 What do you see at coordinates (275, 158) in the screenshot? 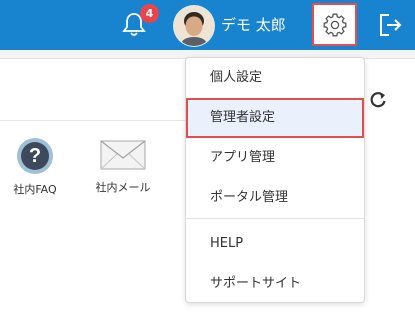
I see `menu-item-app-management: アプリ管理` at bounding box center [275, 158].